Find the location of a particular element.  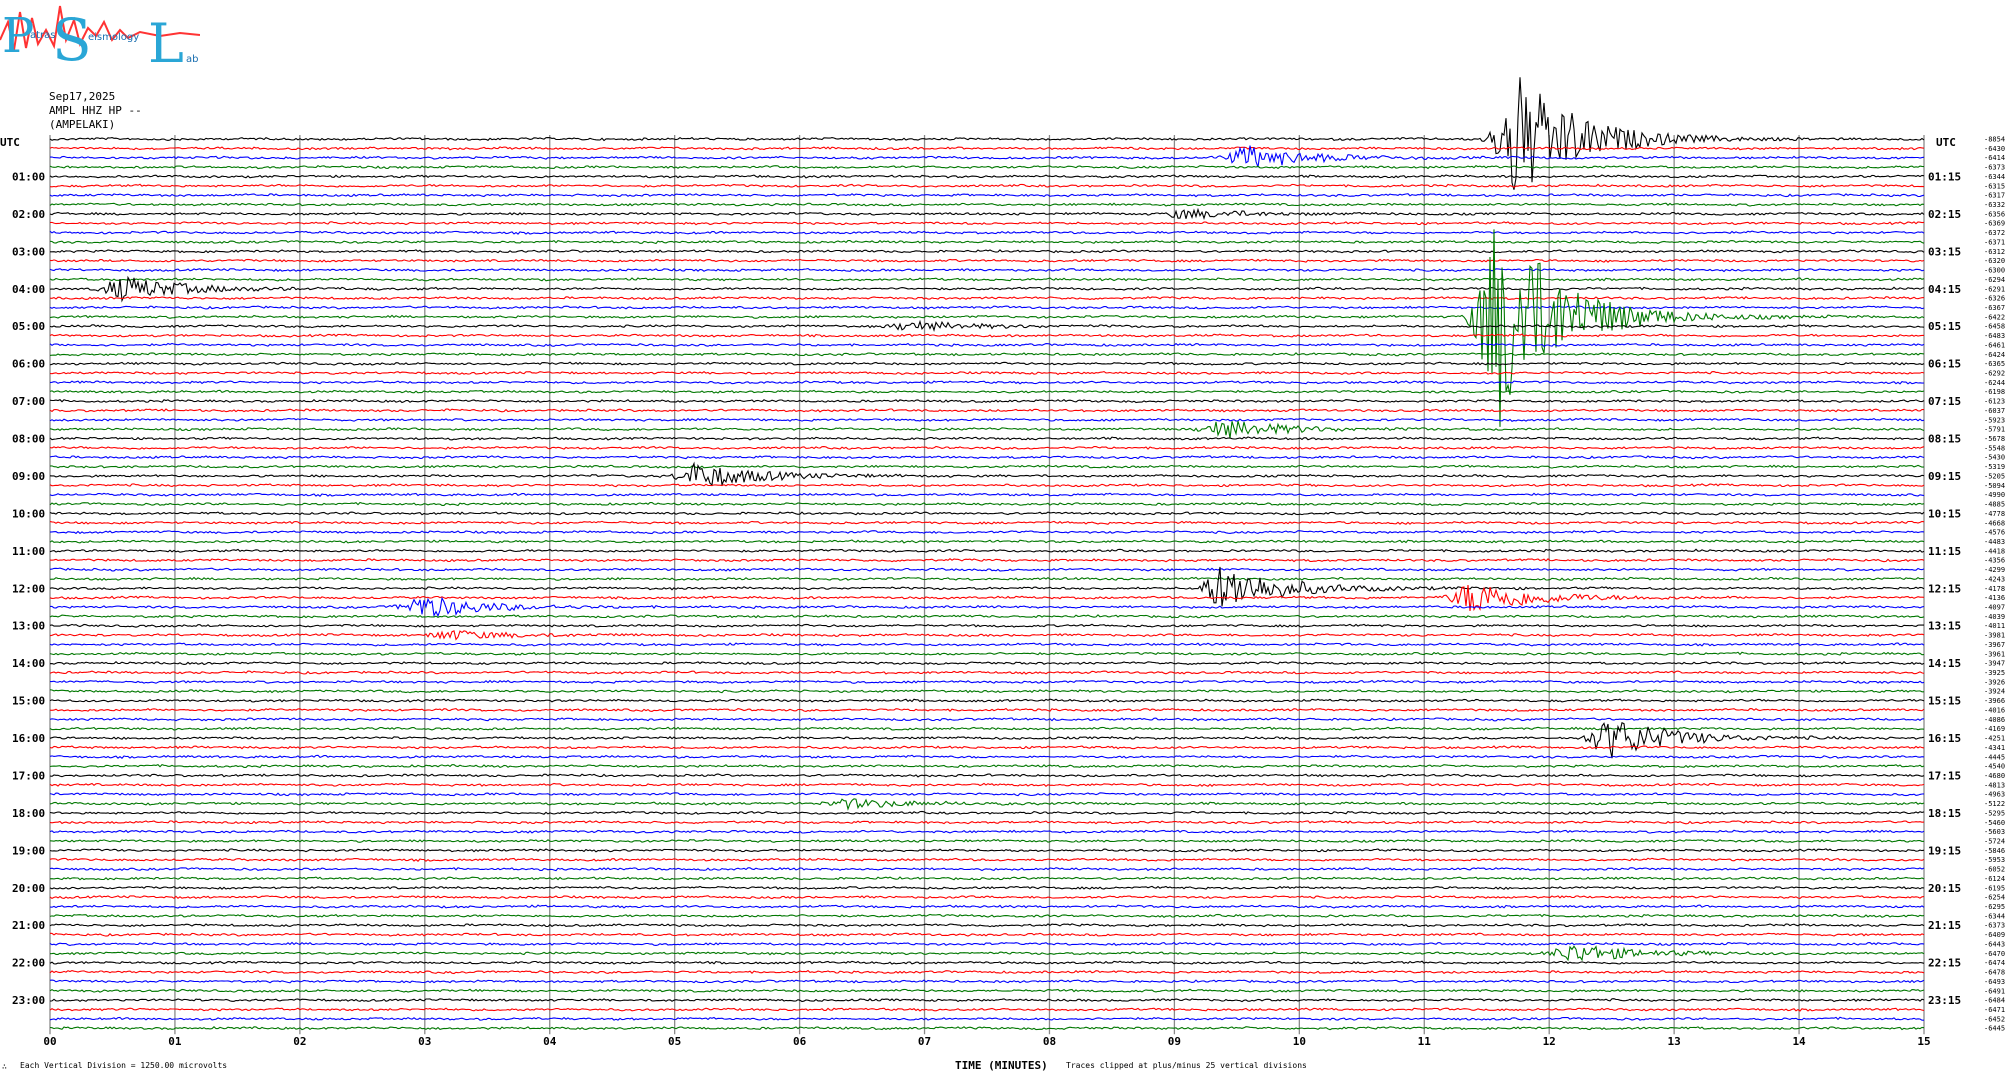

row-offset-label: -4576 is located at coordinates (1994, 533).